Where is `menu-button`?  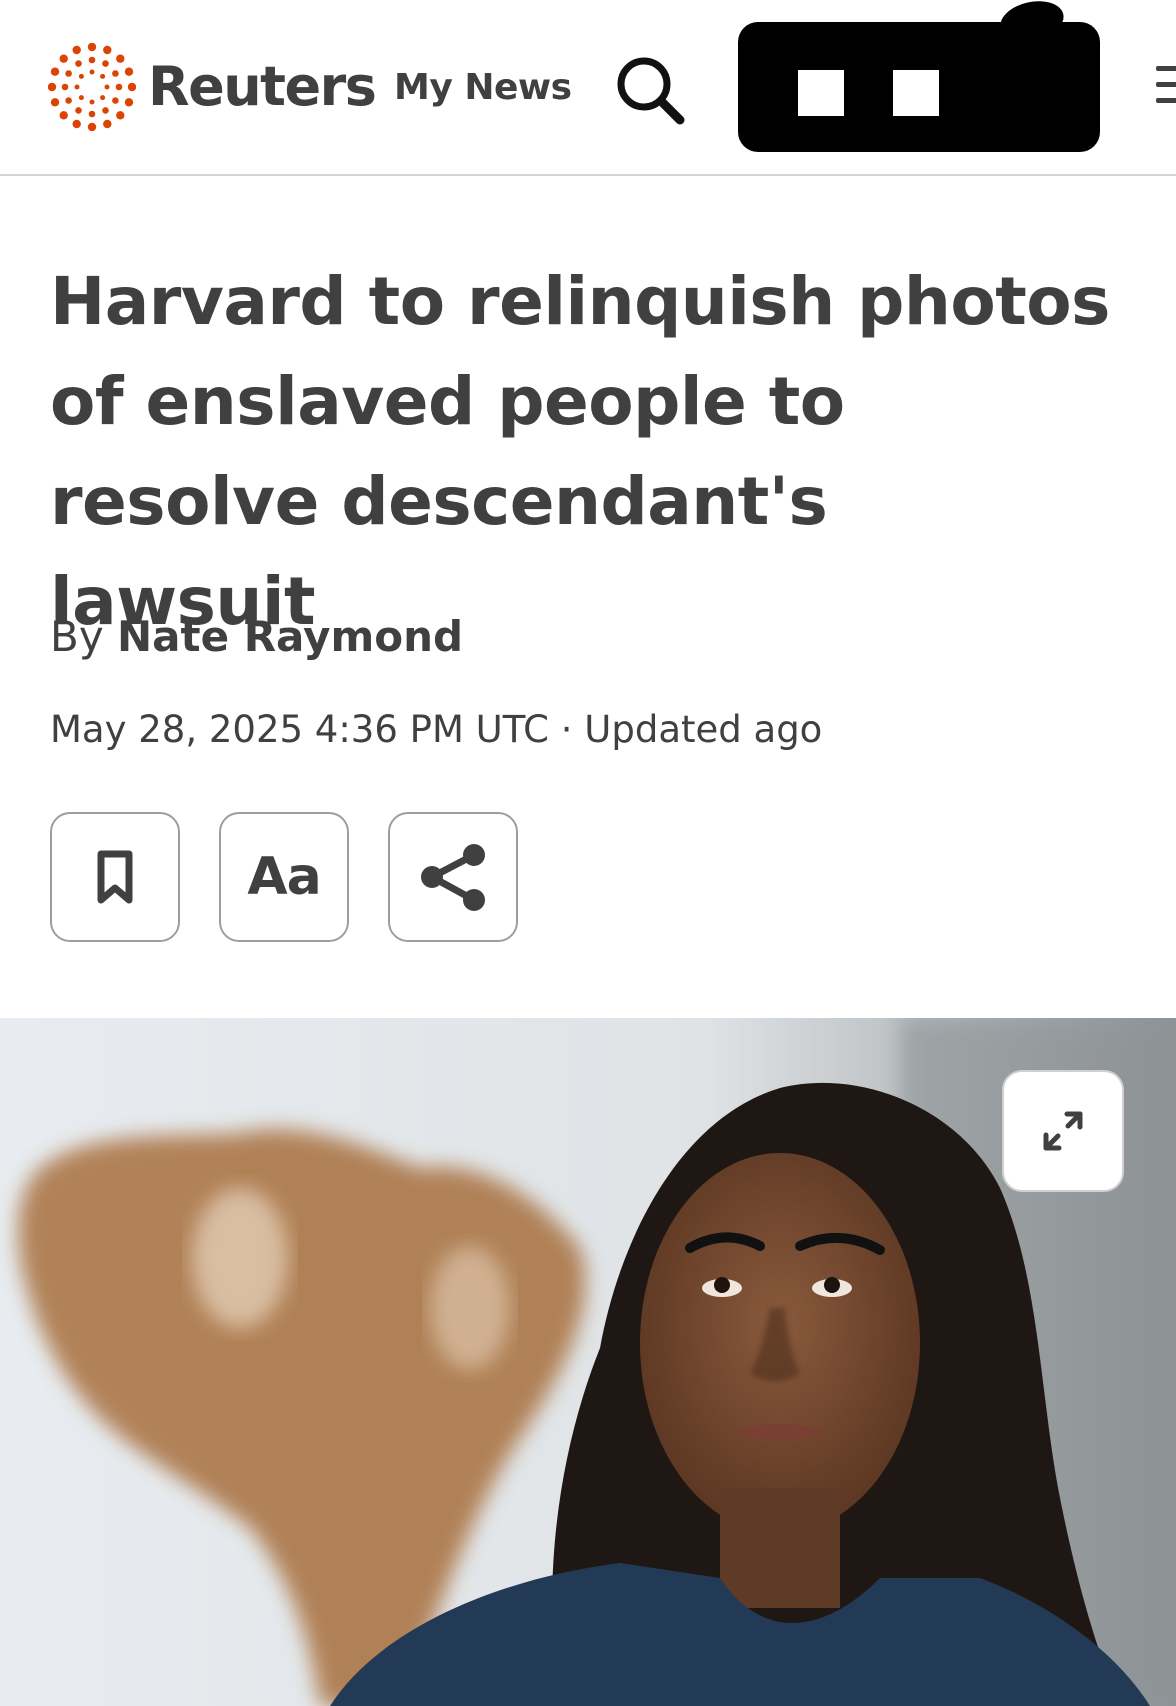 menu-button is located at coordinates (1166, 86).